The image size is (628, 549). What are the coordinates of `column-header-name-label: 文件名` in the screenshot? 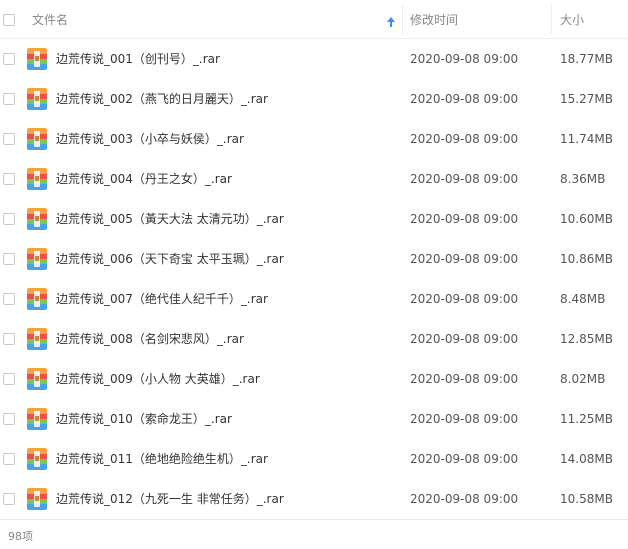 It's located at (50, 20).